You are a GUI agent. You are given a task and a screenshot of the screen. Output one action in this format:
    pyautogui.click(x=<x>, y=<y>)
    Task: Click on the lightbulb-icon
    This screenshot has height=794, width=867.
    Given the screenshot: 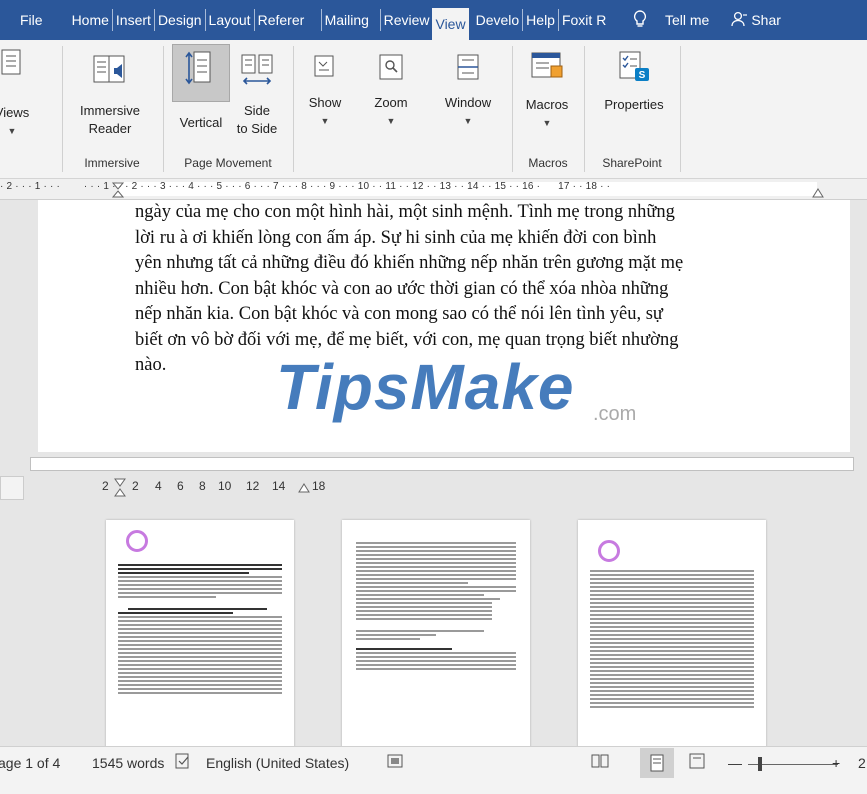 What is the action you would take?
    pyautogui.click(x=640, y=20)
    